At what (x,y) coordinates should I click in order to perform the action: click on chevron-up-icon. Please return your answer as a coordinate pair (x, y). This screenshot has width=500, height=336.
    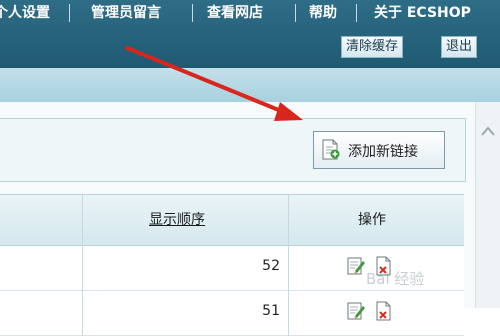
    Looking at the image, I should click on (488, 131).